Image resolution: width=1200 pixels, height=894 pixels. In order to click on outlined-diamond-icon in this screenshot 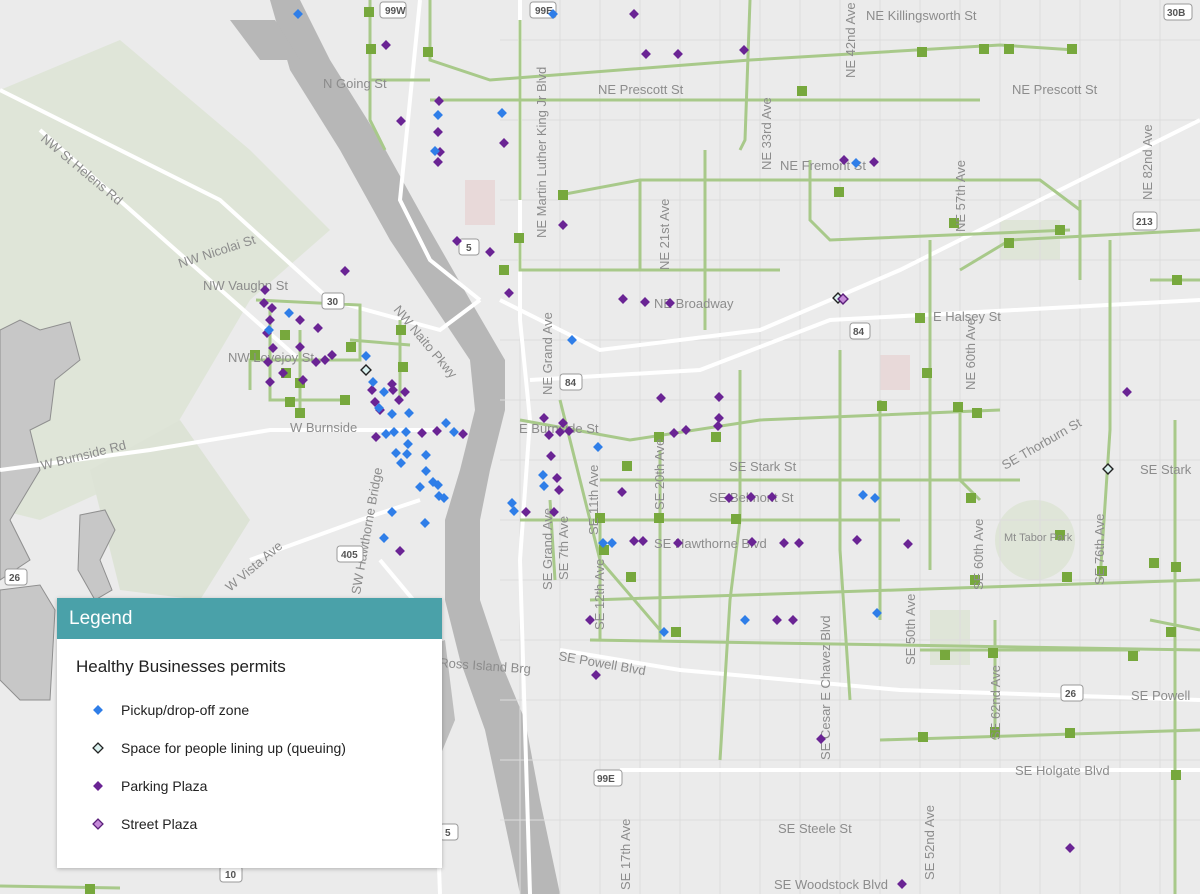, I will do `click(98, 748)`.